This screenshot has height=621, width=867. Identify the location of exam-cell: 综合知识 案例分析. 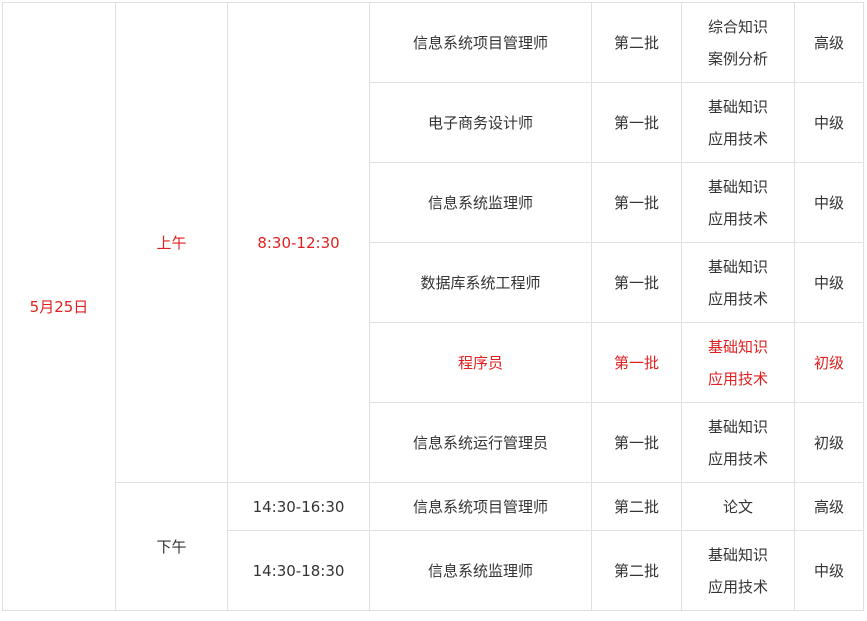
(738, 42).